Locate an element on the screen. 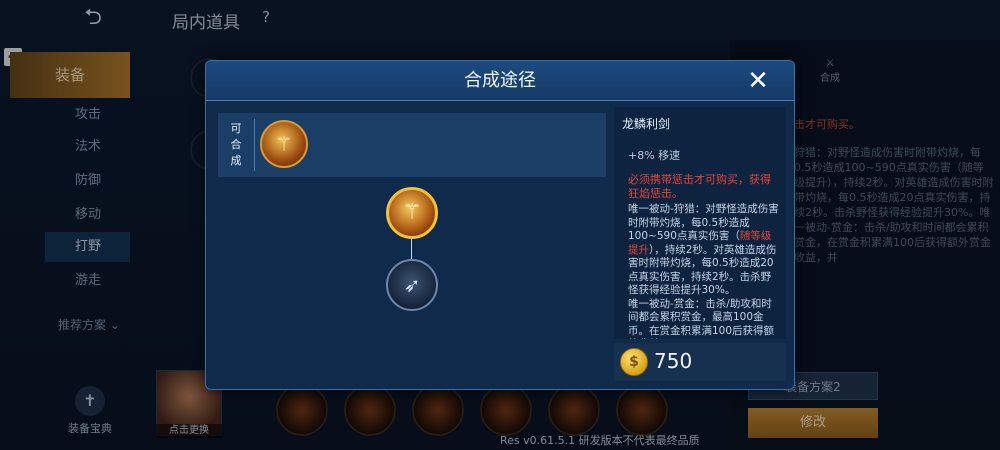  item-price: 750 is located at coordinates (673, 361).